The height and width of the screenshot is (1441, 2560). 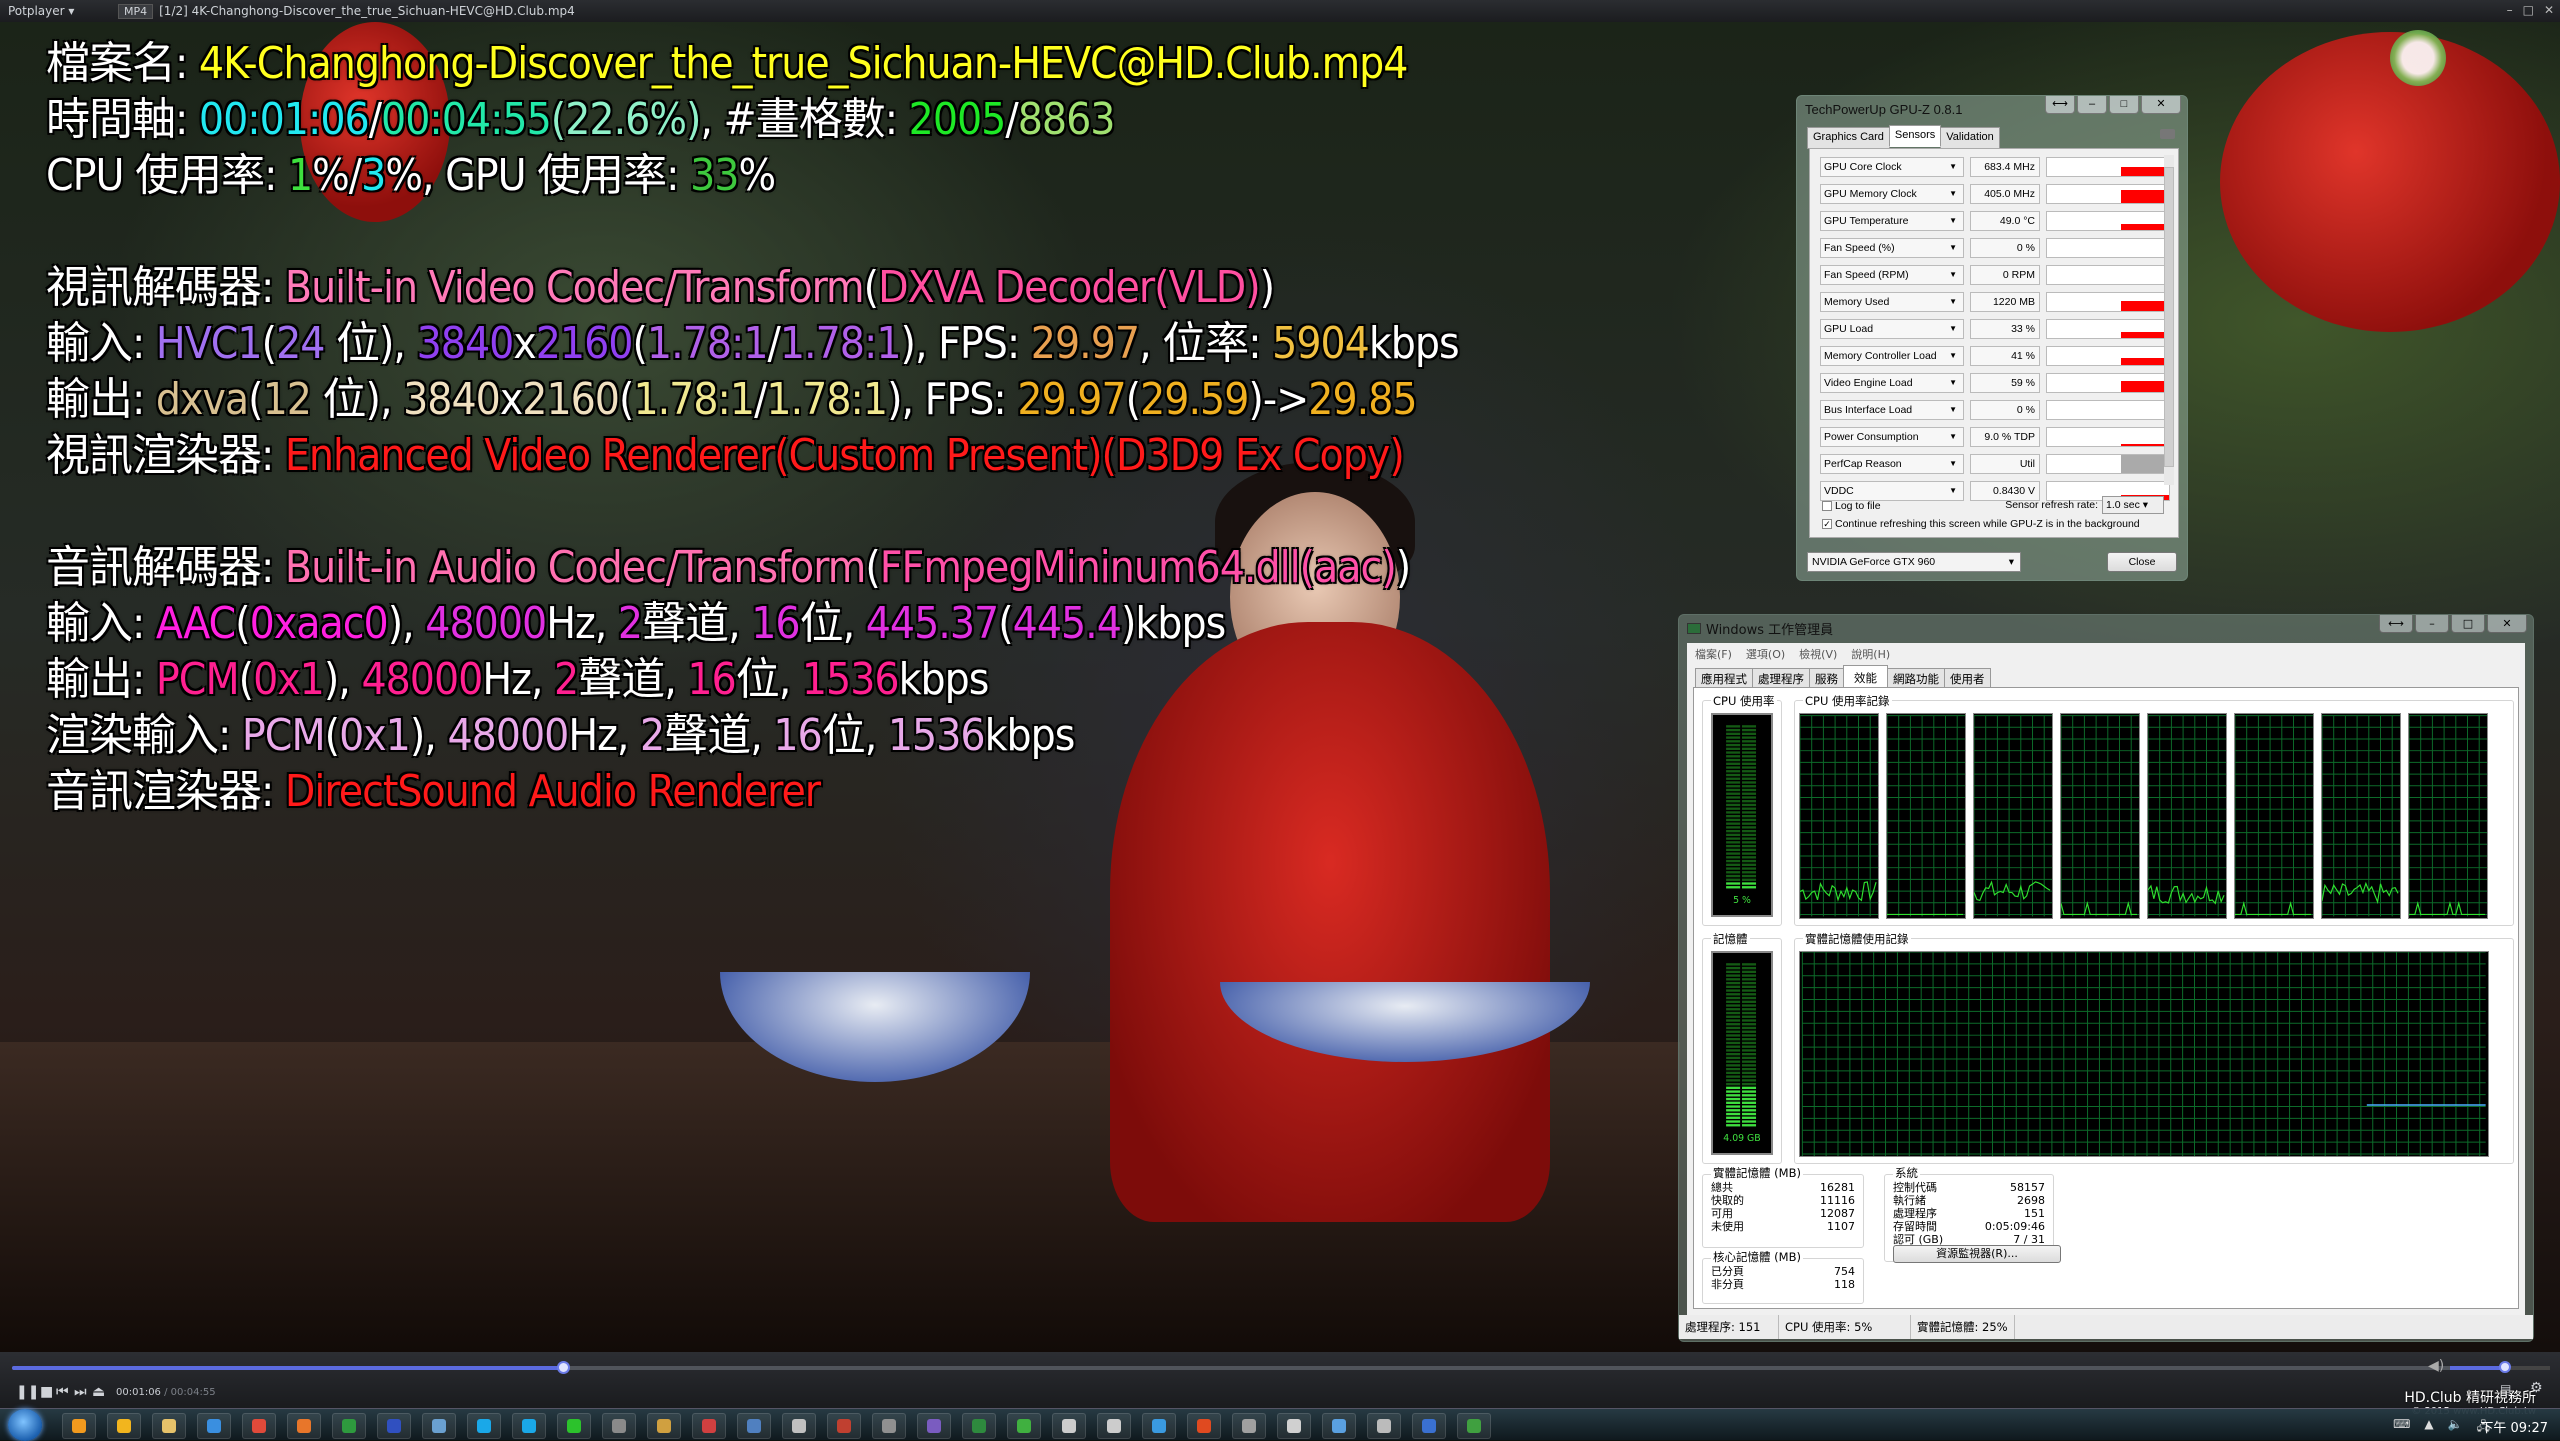 What do you see at coordinates (1232, 1367) in the screenshot?
I see `seek-bar` at bounding box center [1232, 1367].